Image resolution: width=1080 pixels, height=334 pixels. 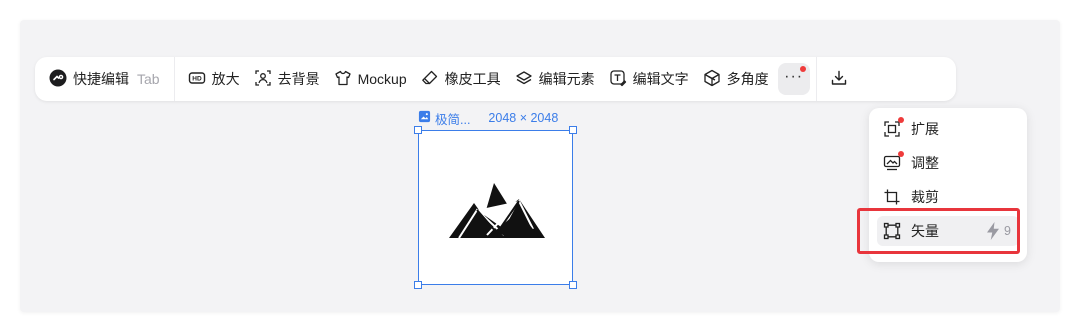 I want to click on download-button, so click(x=839, y=79).